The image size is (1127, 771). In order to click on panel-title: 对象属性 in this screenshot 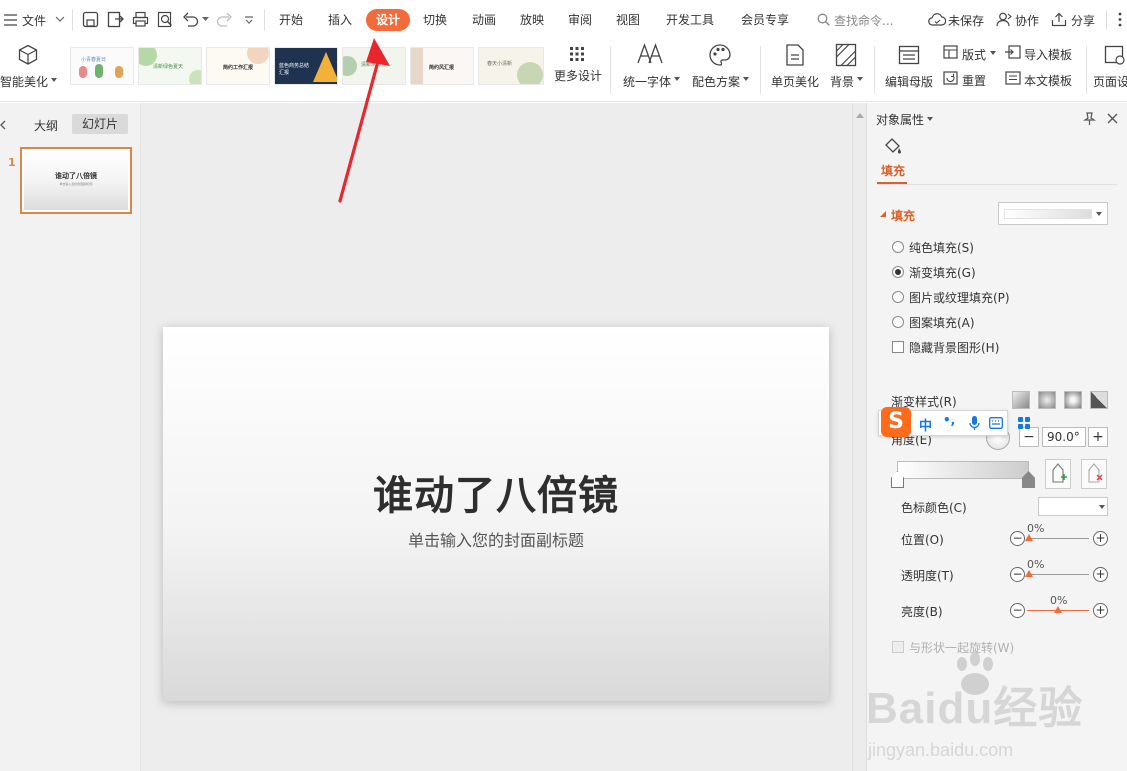, I will do `click(900, 119)`.